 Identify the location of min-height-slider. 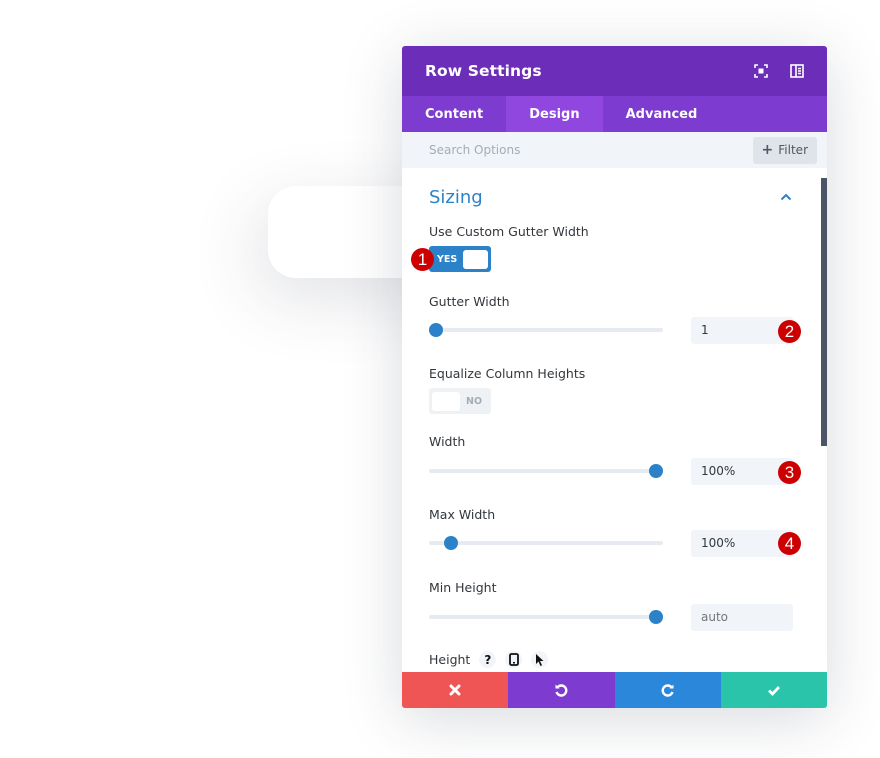
(546, 617).